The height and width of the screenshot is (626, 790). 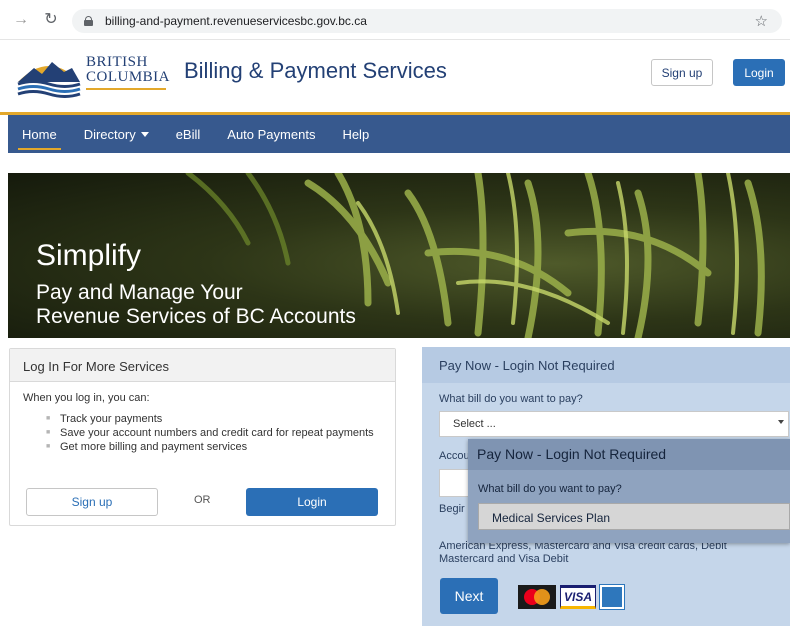 I want to click on nav-home: Home, so click(x=39, y=134).